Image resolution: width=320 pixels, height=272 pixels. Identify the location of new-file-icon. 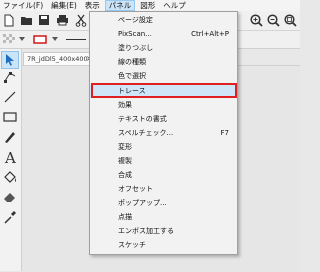
(9, 20).